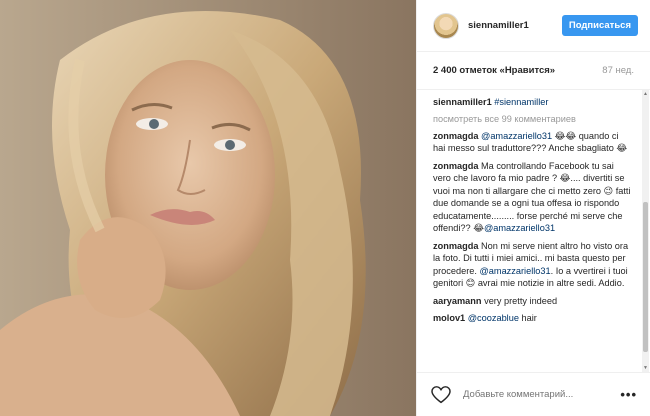  What do you see at coordinates (533, 119) in the screenshot?
I see `load-more-comments-link: посмотреть все 99 комментариев` at bounding box center [533, 119].